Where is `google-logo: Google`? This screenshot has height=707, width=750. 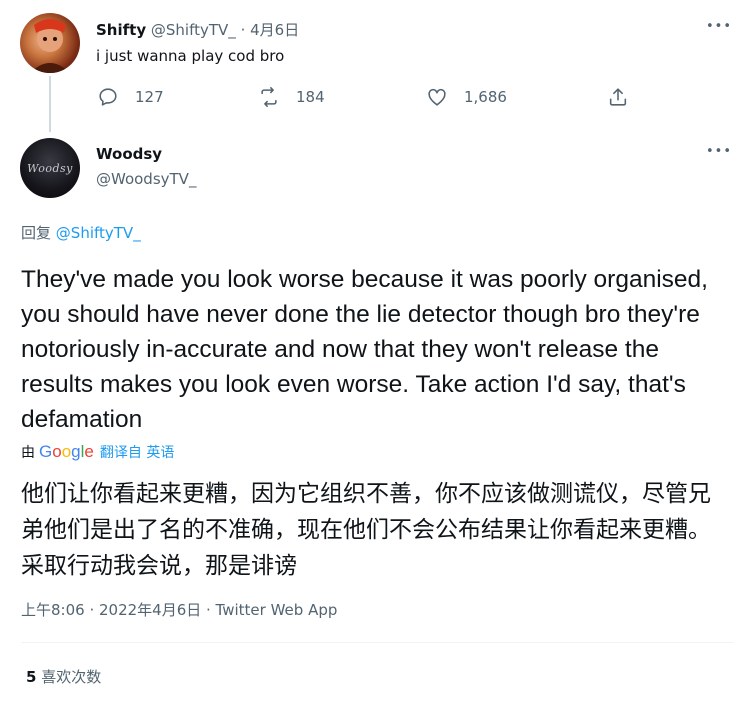 google-logo: Google is located at coordinates (66, 451).